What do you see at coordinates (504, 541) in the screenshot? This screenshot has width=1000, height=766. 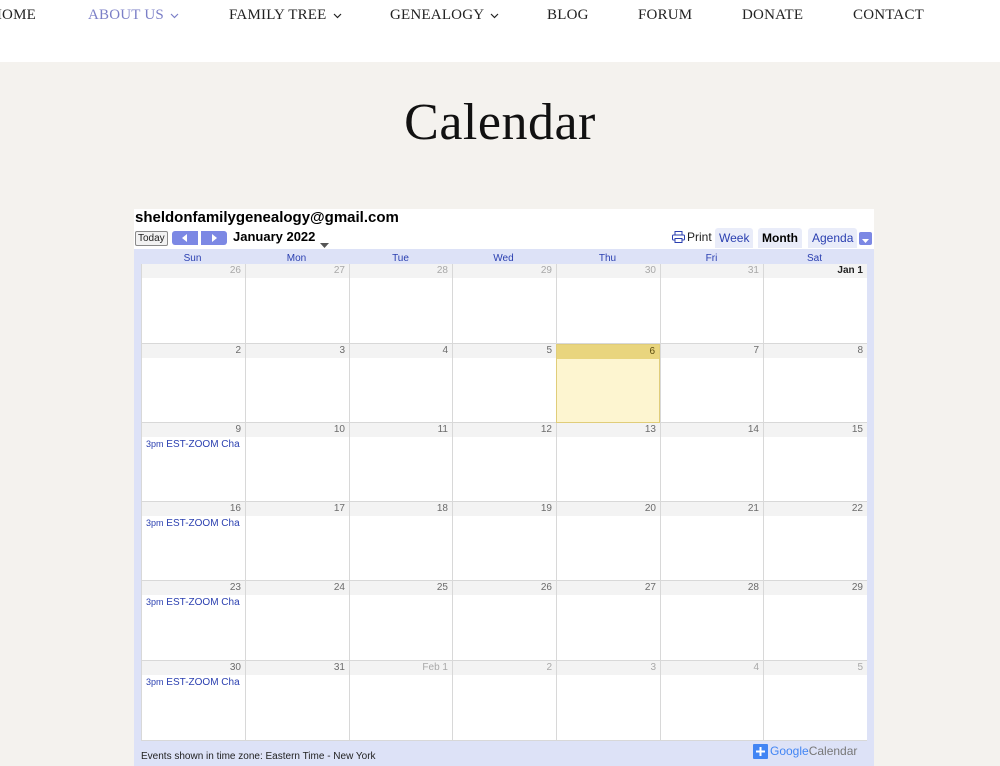 I see `day-cell: 19` at bounding box center [504, 541].